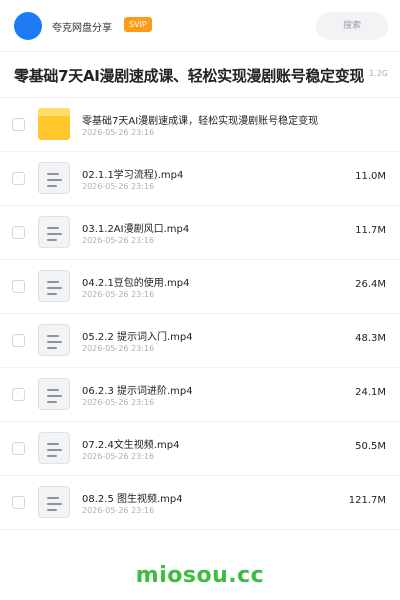 The height and width of the screenshot is (600, 400). What do you see at coordinates (137, 337) in the screenshot?
I see `file-name: 05.2.2 提示词入门.mp4` at bounding box center [137, 337].